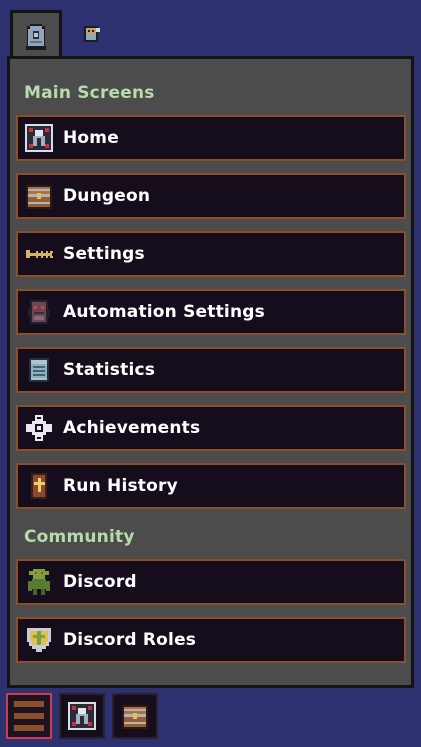 The height and width of the screenshot is (747, 421). I want to click on menu-item-label: Discord Roles, so click(130, 640).